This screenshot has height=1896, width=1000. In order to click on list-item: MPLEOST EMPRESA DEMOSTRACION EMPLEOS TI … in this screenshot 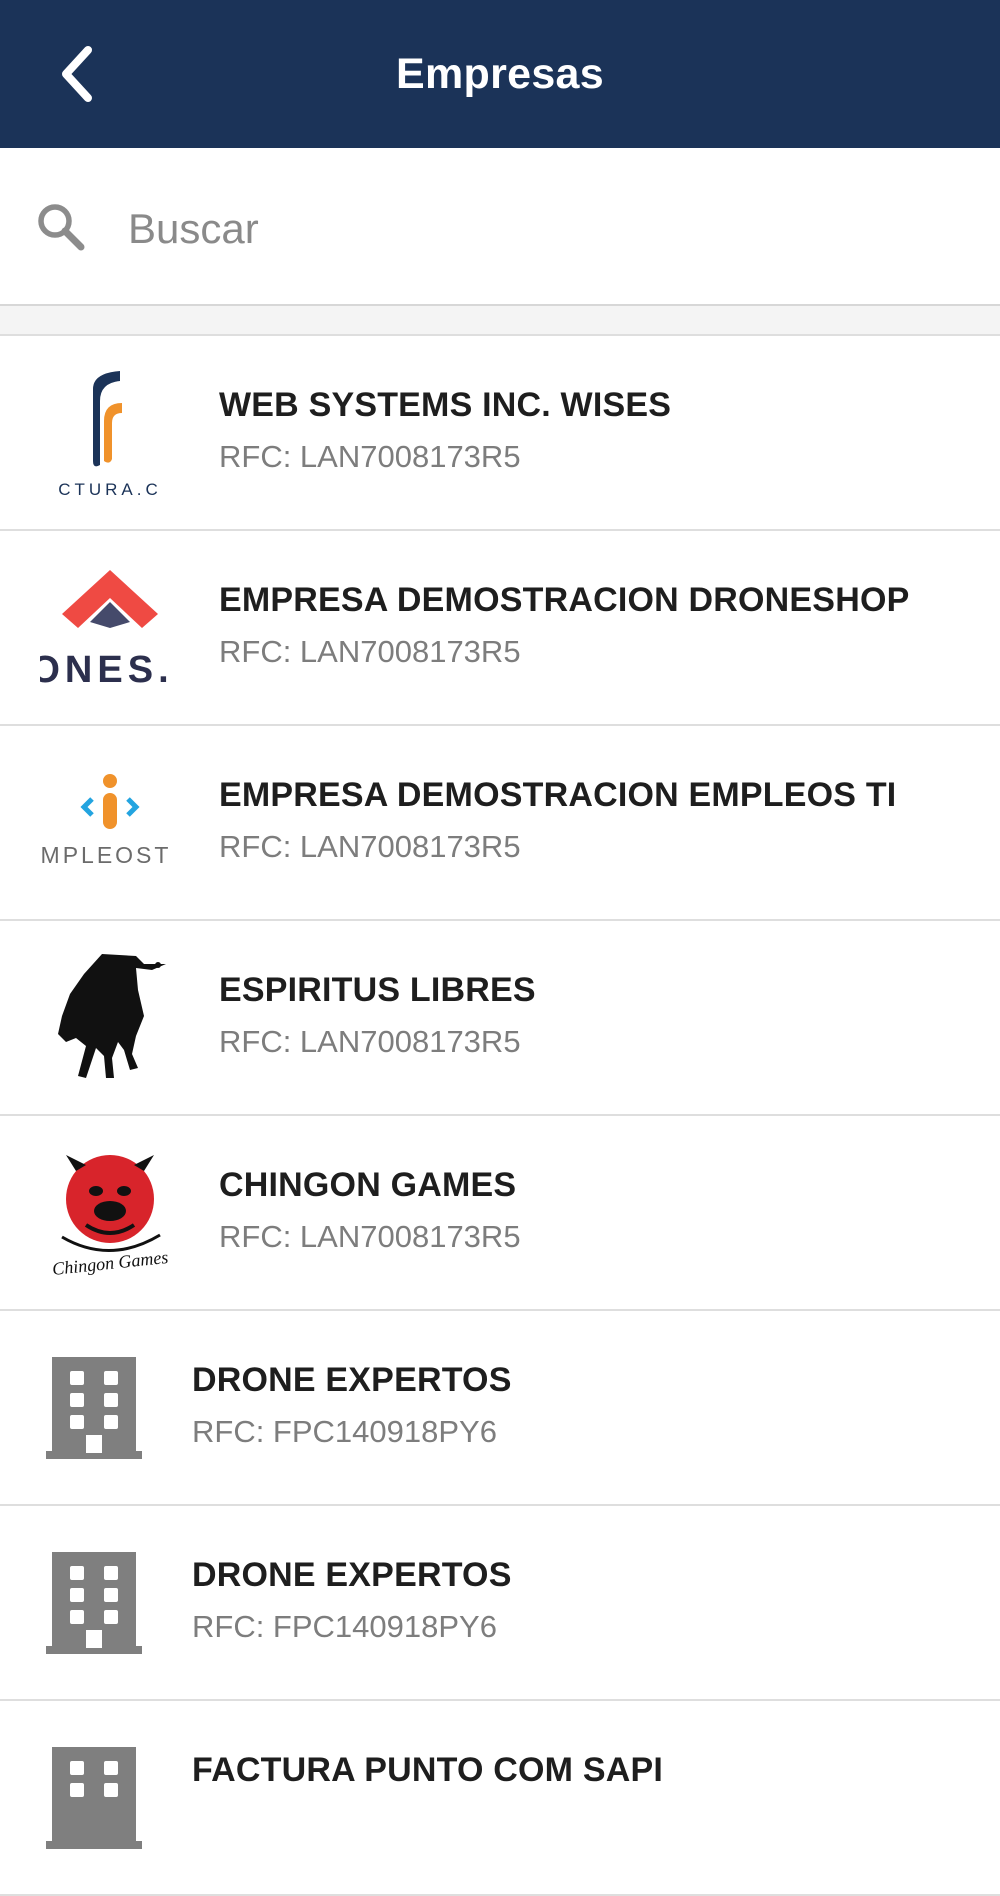, I will do `click(500, 823)`.